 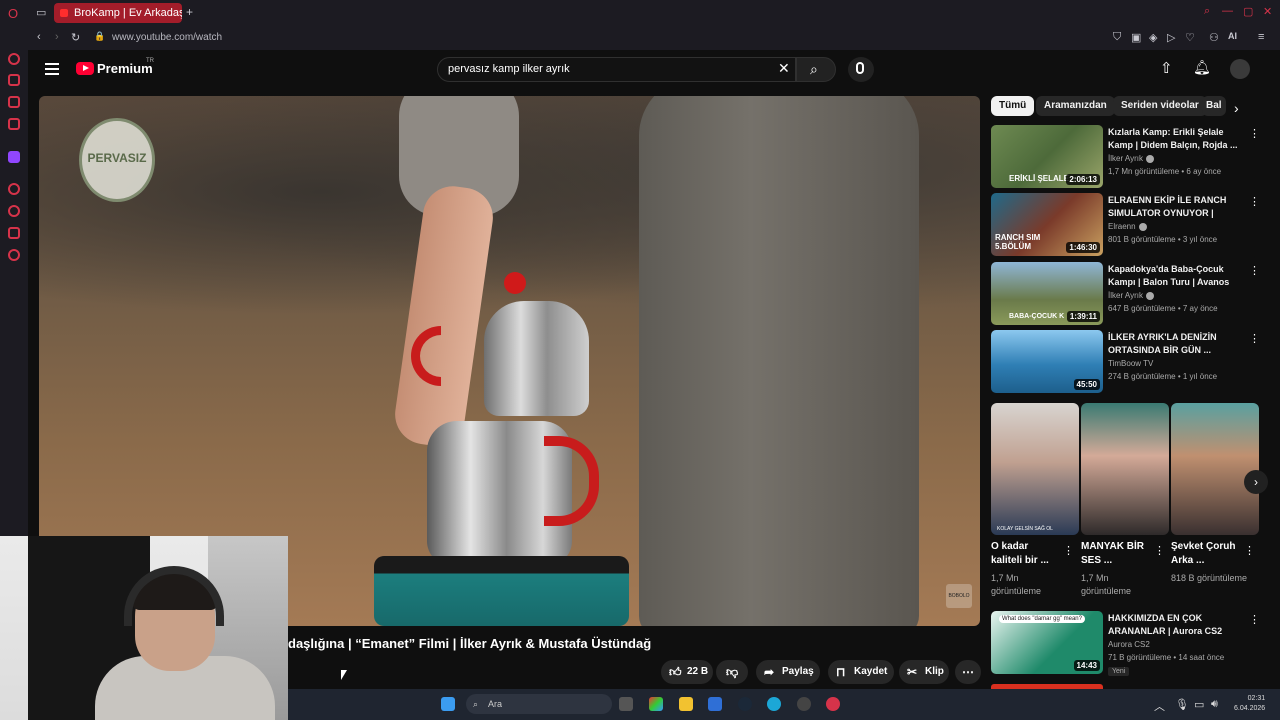 What do you see at coordinates (1129, 644) in the screenshot?
I see `channel-name: Aurora CS2` at bounding box center [1129, 644].